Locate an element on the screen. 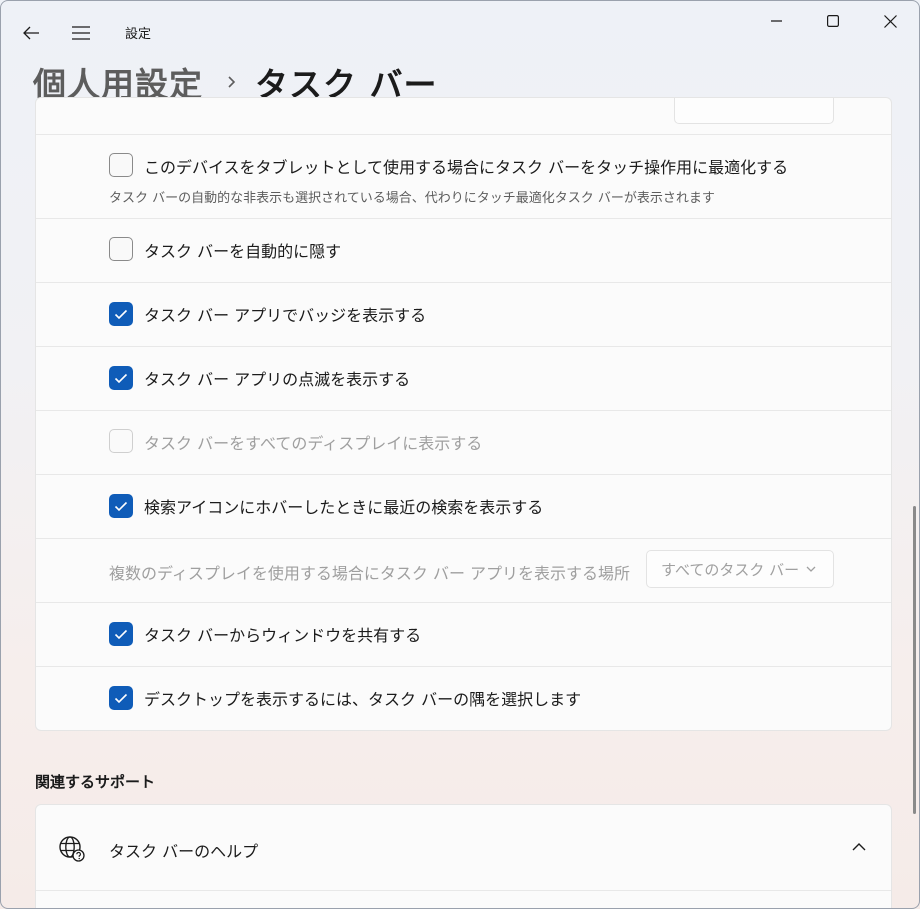 The height and width of the screenshot is (909, 920). badges-label: タスク バー アプリでバッジを表示する is located at coordinates (285, 315).